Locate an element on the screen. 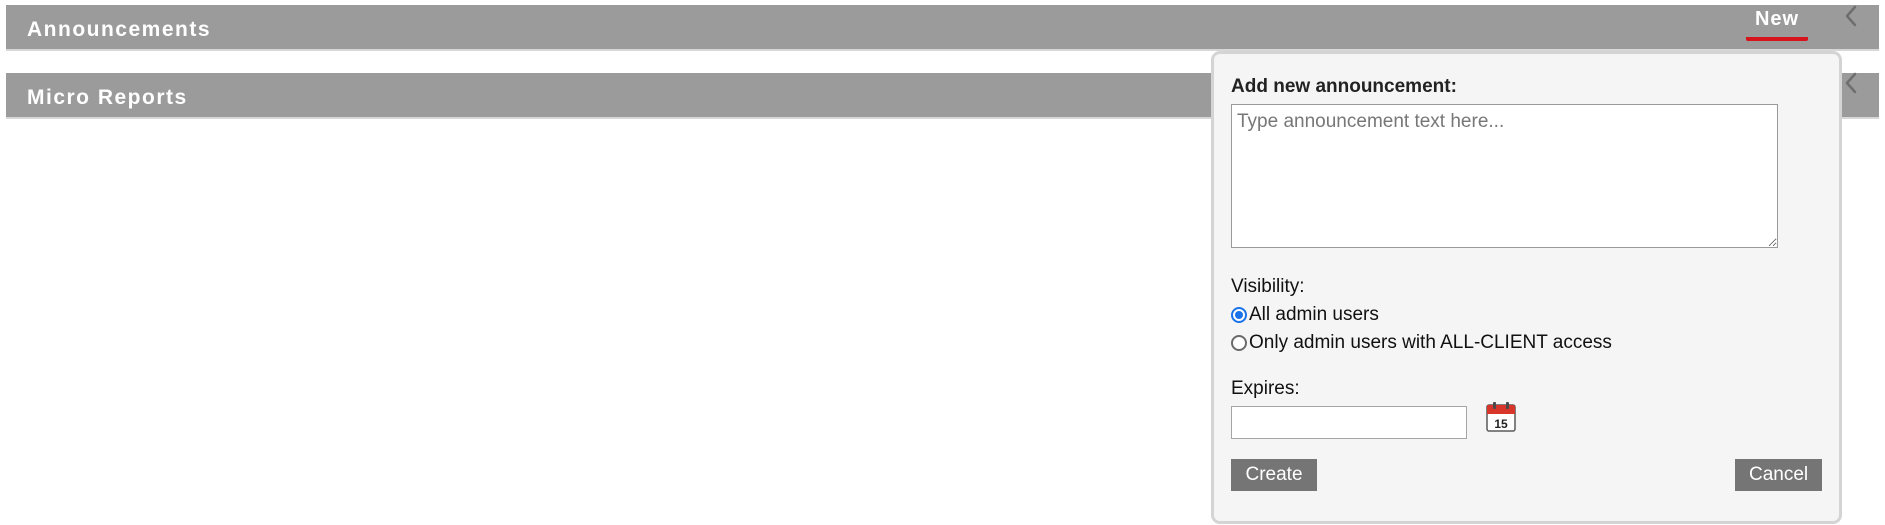  visibility-option-all-client: Only admin users with ALL-CLIENT access is located at coordinates (1421, 343).